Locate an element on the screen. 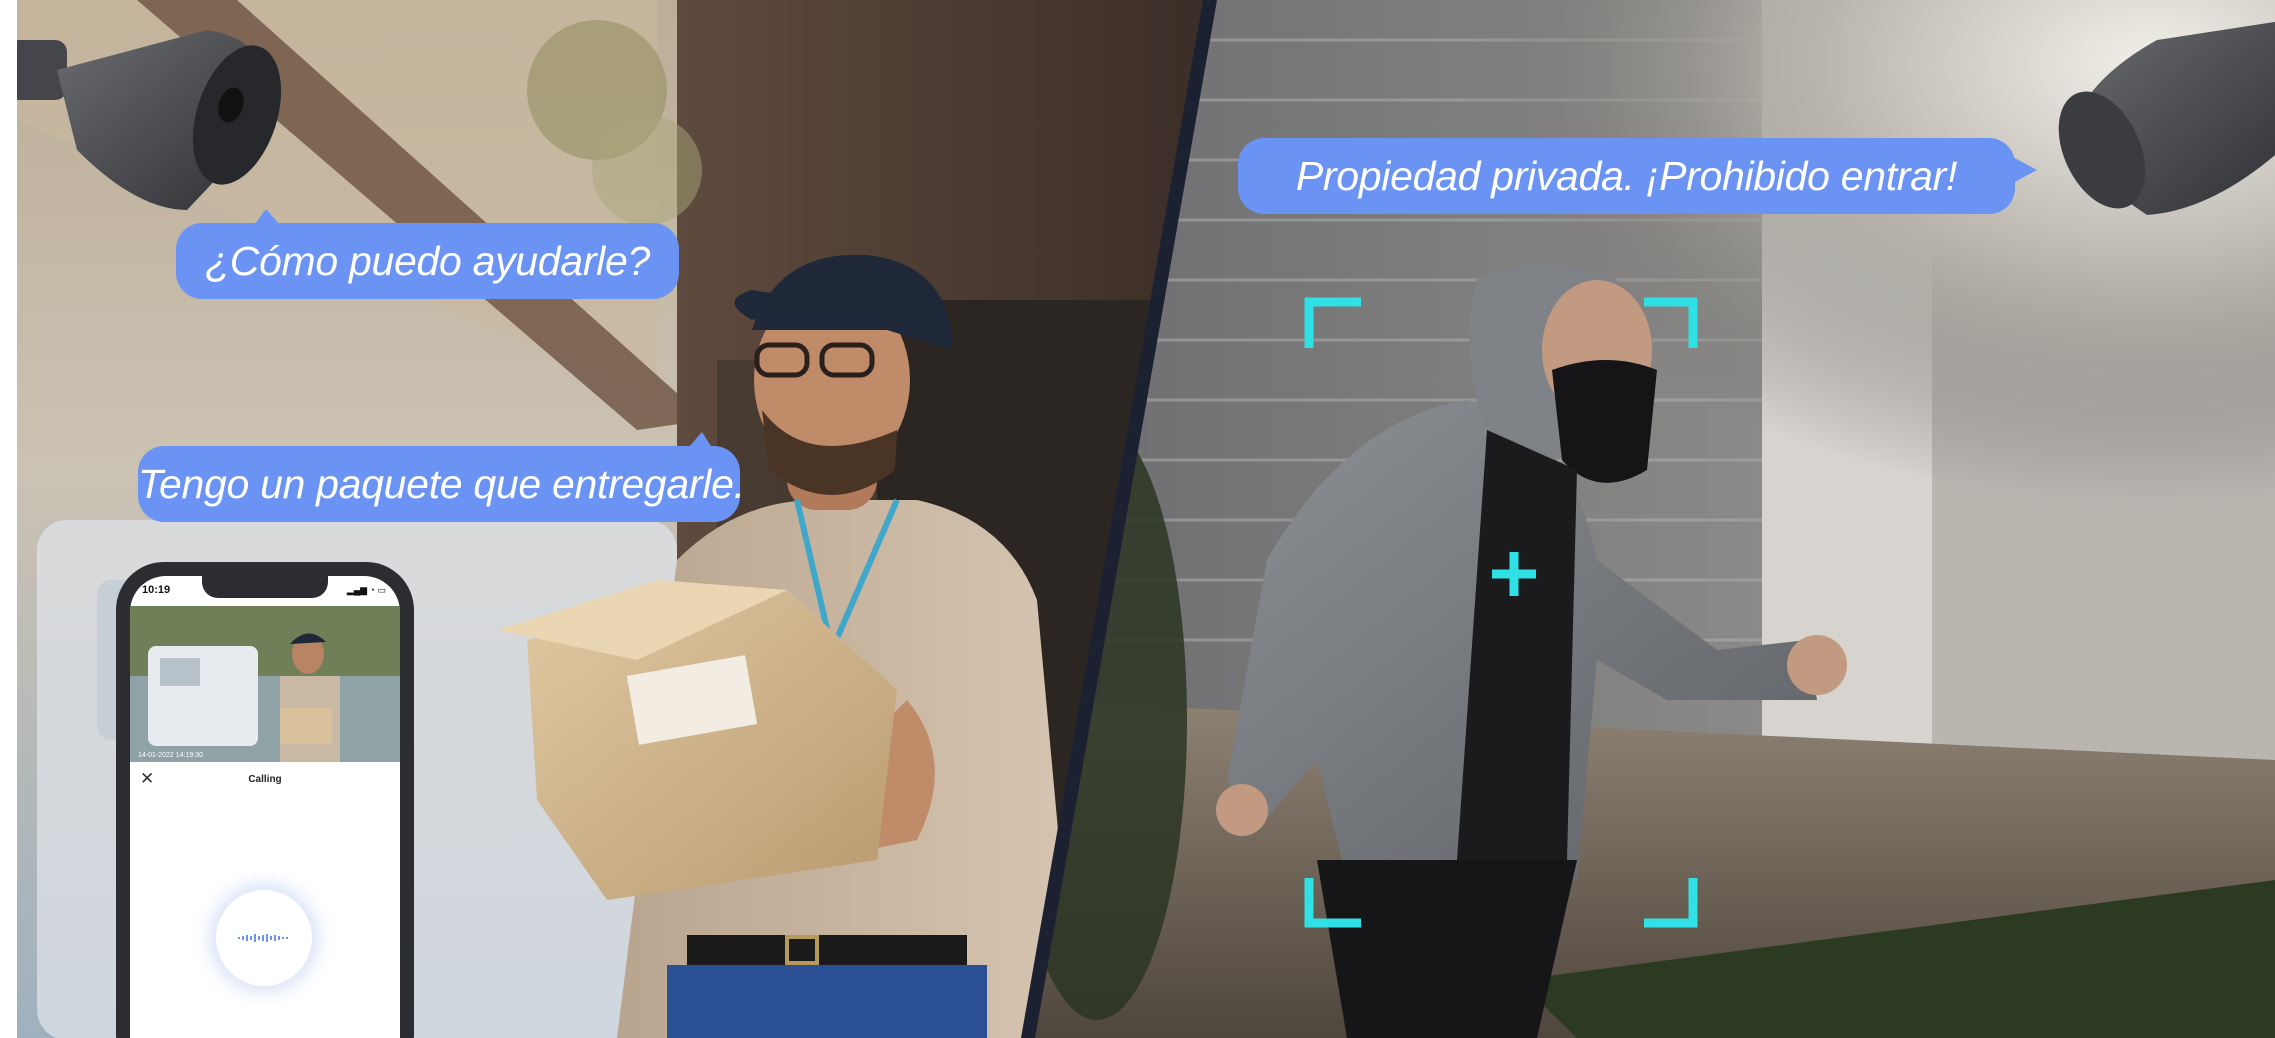 The width and height of the screenshot is (2275, 1038). courier-reply-text: Tengo un paquete que entregarle. is located at coordinates (441, 484).